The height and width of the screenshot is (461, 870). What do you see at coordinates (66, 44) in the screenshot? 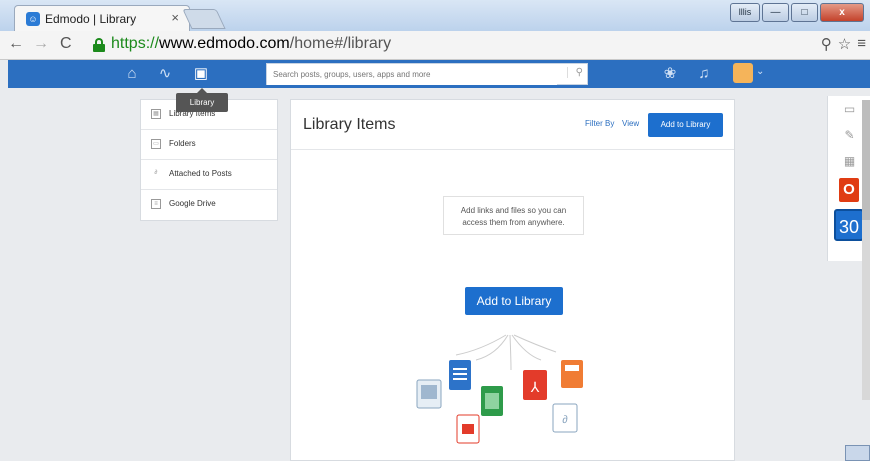
I see `reload-icon: C` at bounding box center [66, 44].